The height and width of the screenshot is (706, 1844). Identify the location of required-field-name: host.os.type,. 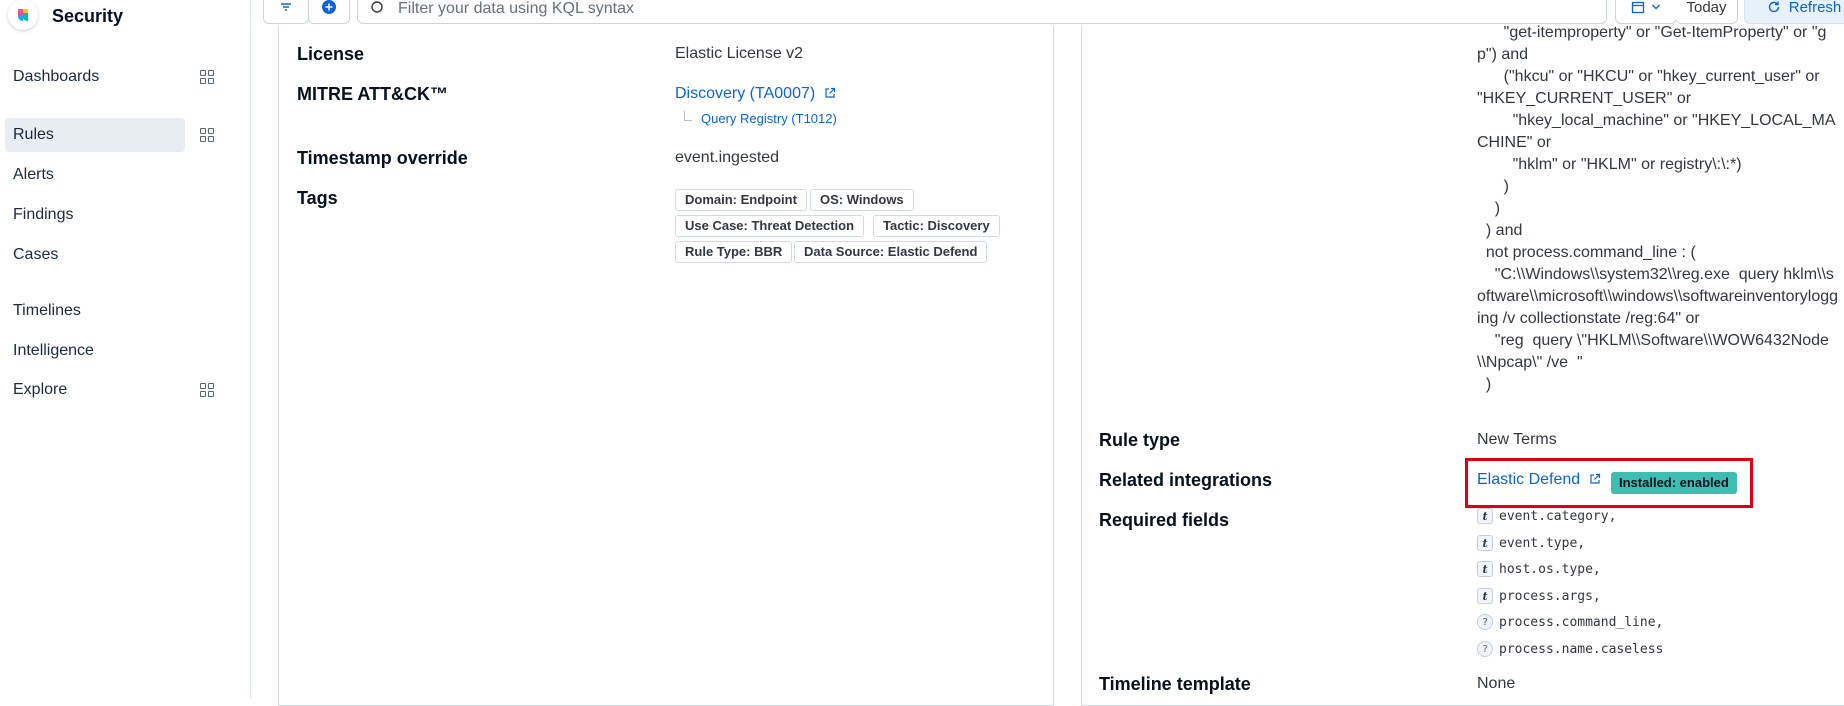
(1550, 569).